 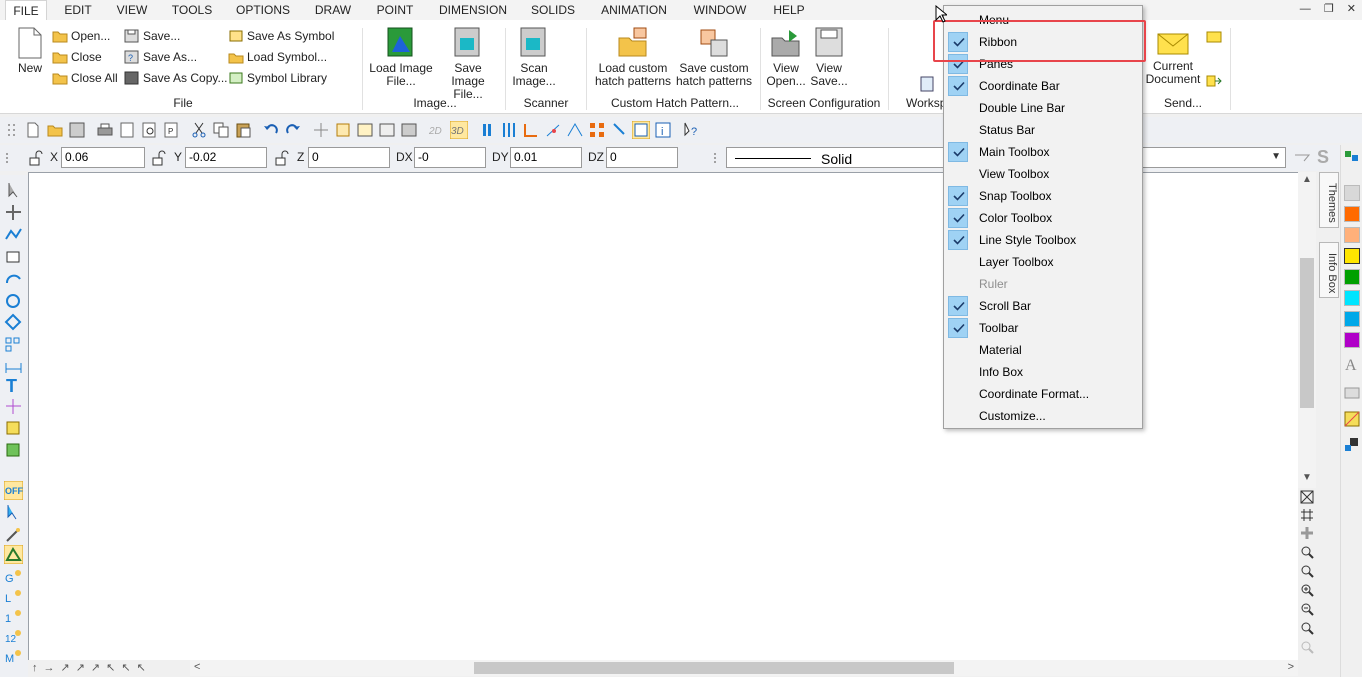 What do you see at coordinates (105, 130) in the screenshot?
I see `print-icon` at bounding box center [105, 130].